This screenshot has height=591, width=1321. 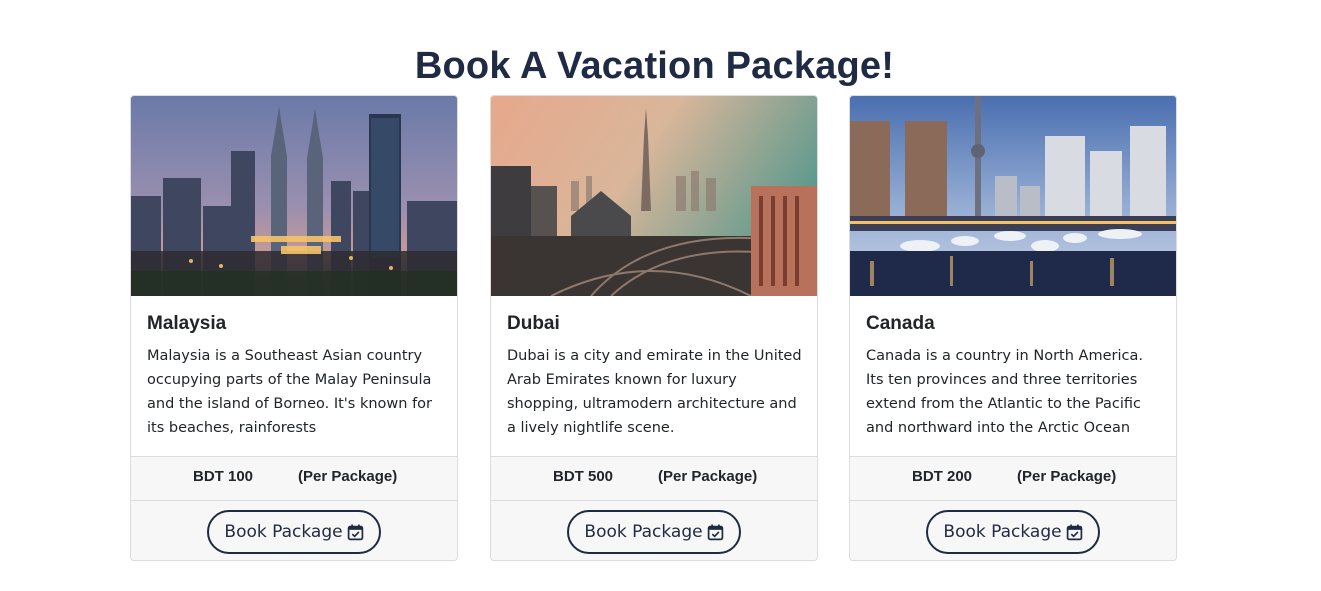 I want to click on malaysia-skyline-image, so click(x=294, y=196).